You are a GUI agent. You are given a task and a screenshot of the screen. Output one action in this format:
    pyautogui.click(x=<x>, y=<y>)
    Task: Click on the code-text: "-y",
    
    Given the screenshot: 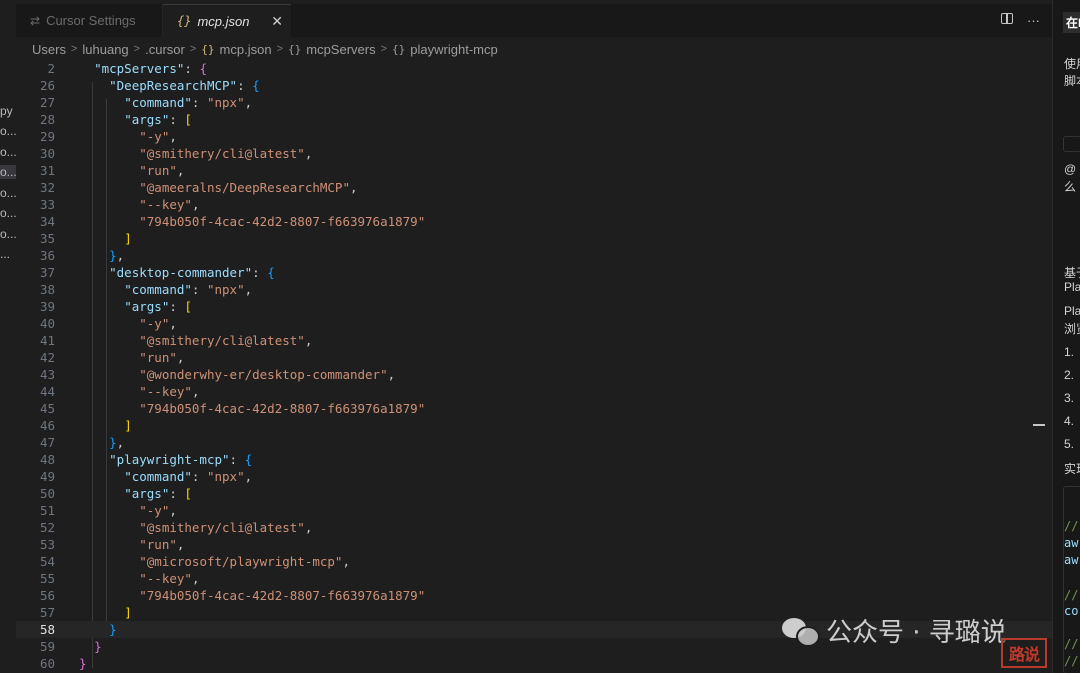 What is the action you would take?
    pyautogui.click(x=158, y=510)
    